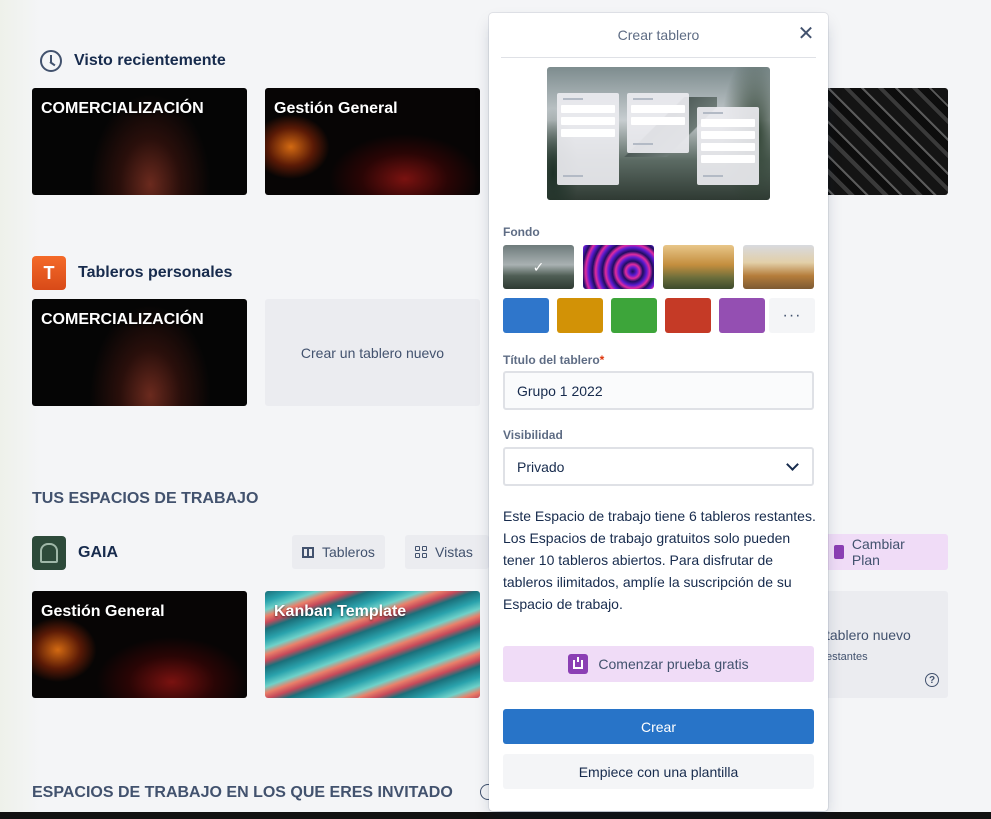 The height and width of the screenshot is (819, 991). Describe the element at coordinates (806, 34) in the screenshot. I see `close-icon: ✕` at that location.